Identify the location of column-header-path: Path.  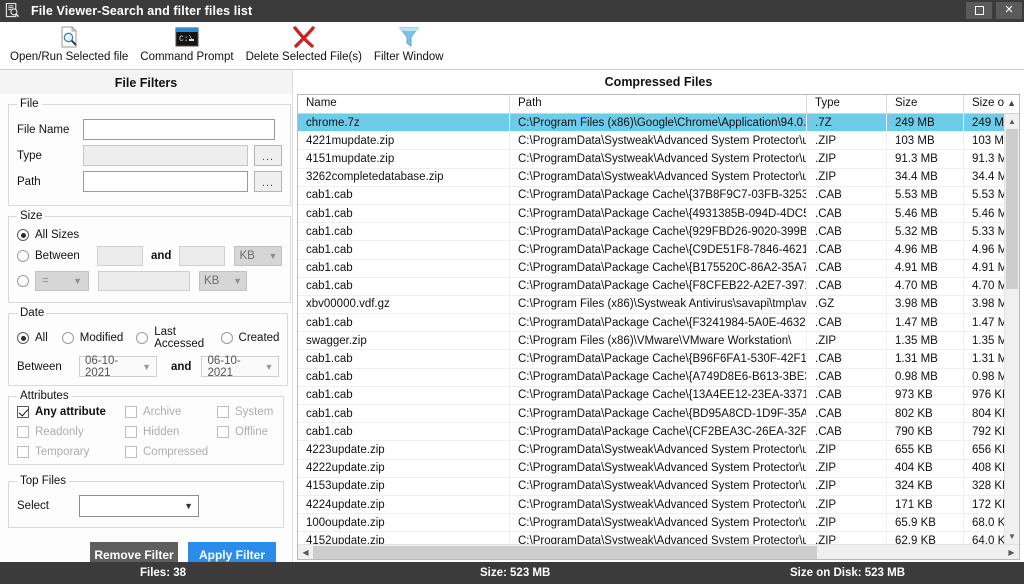
(658, 104).